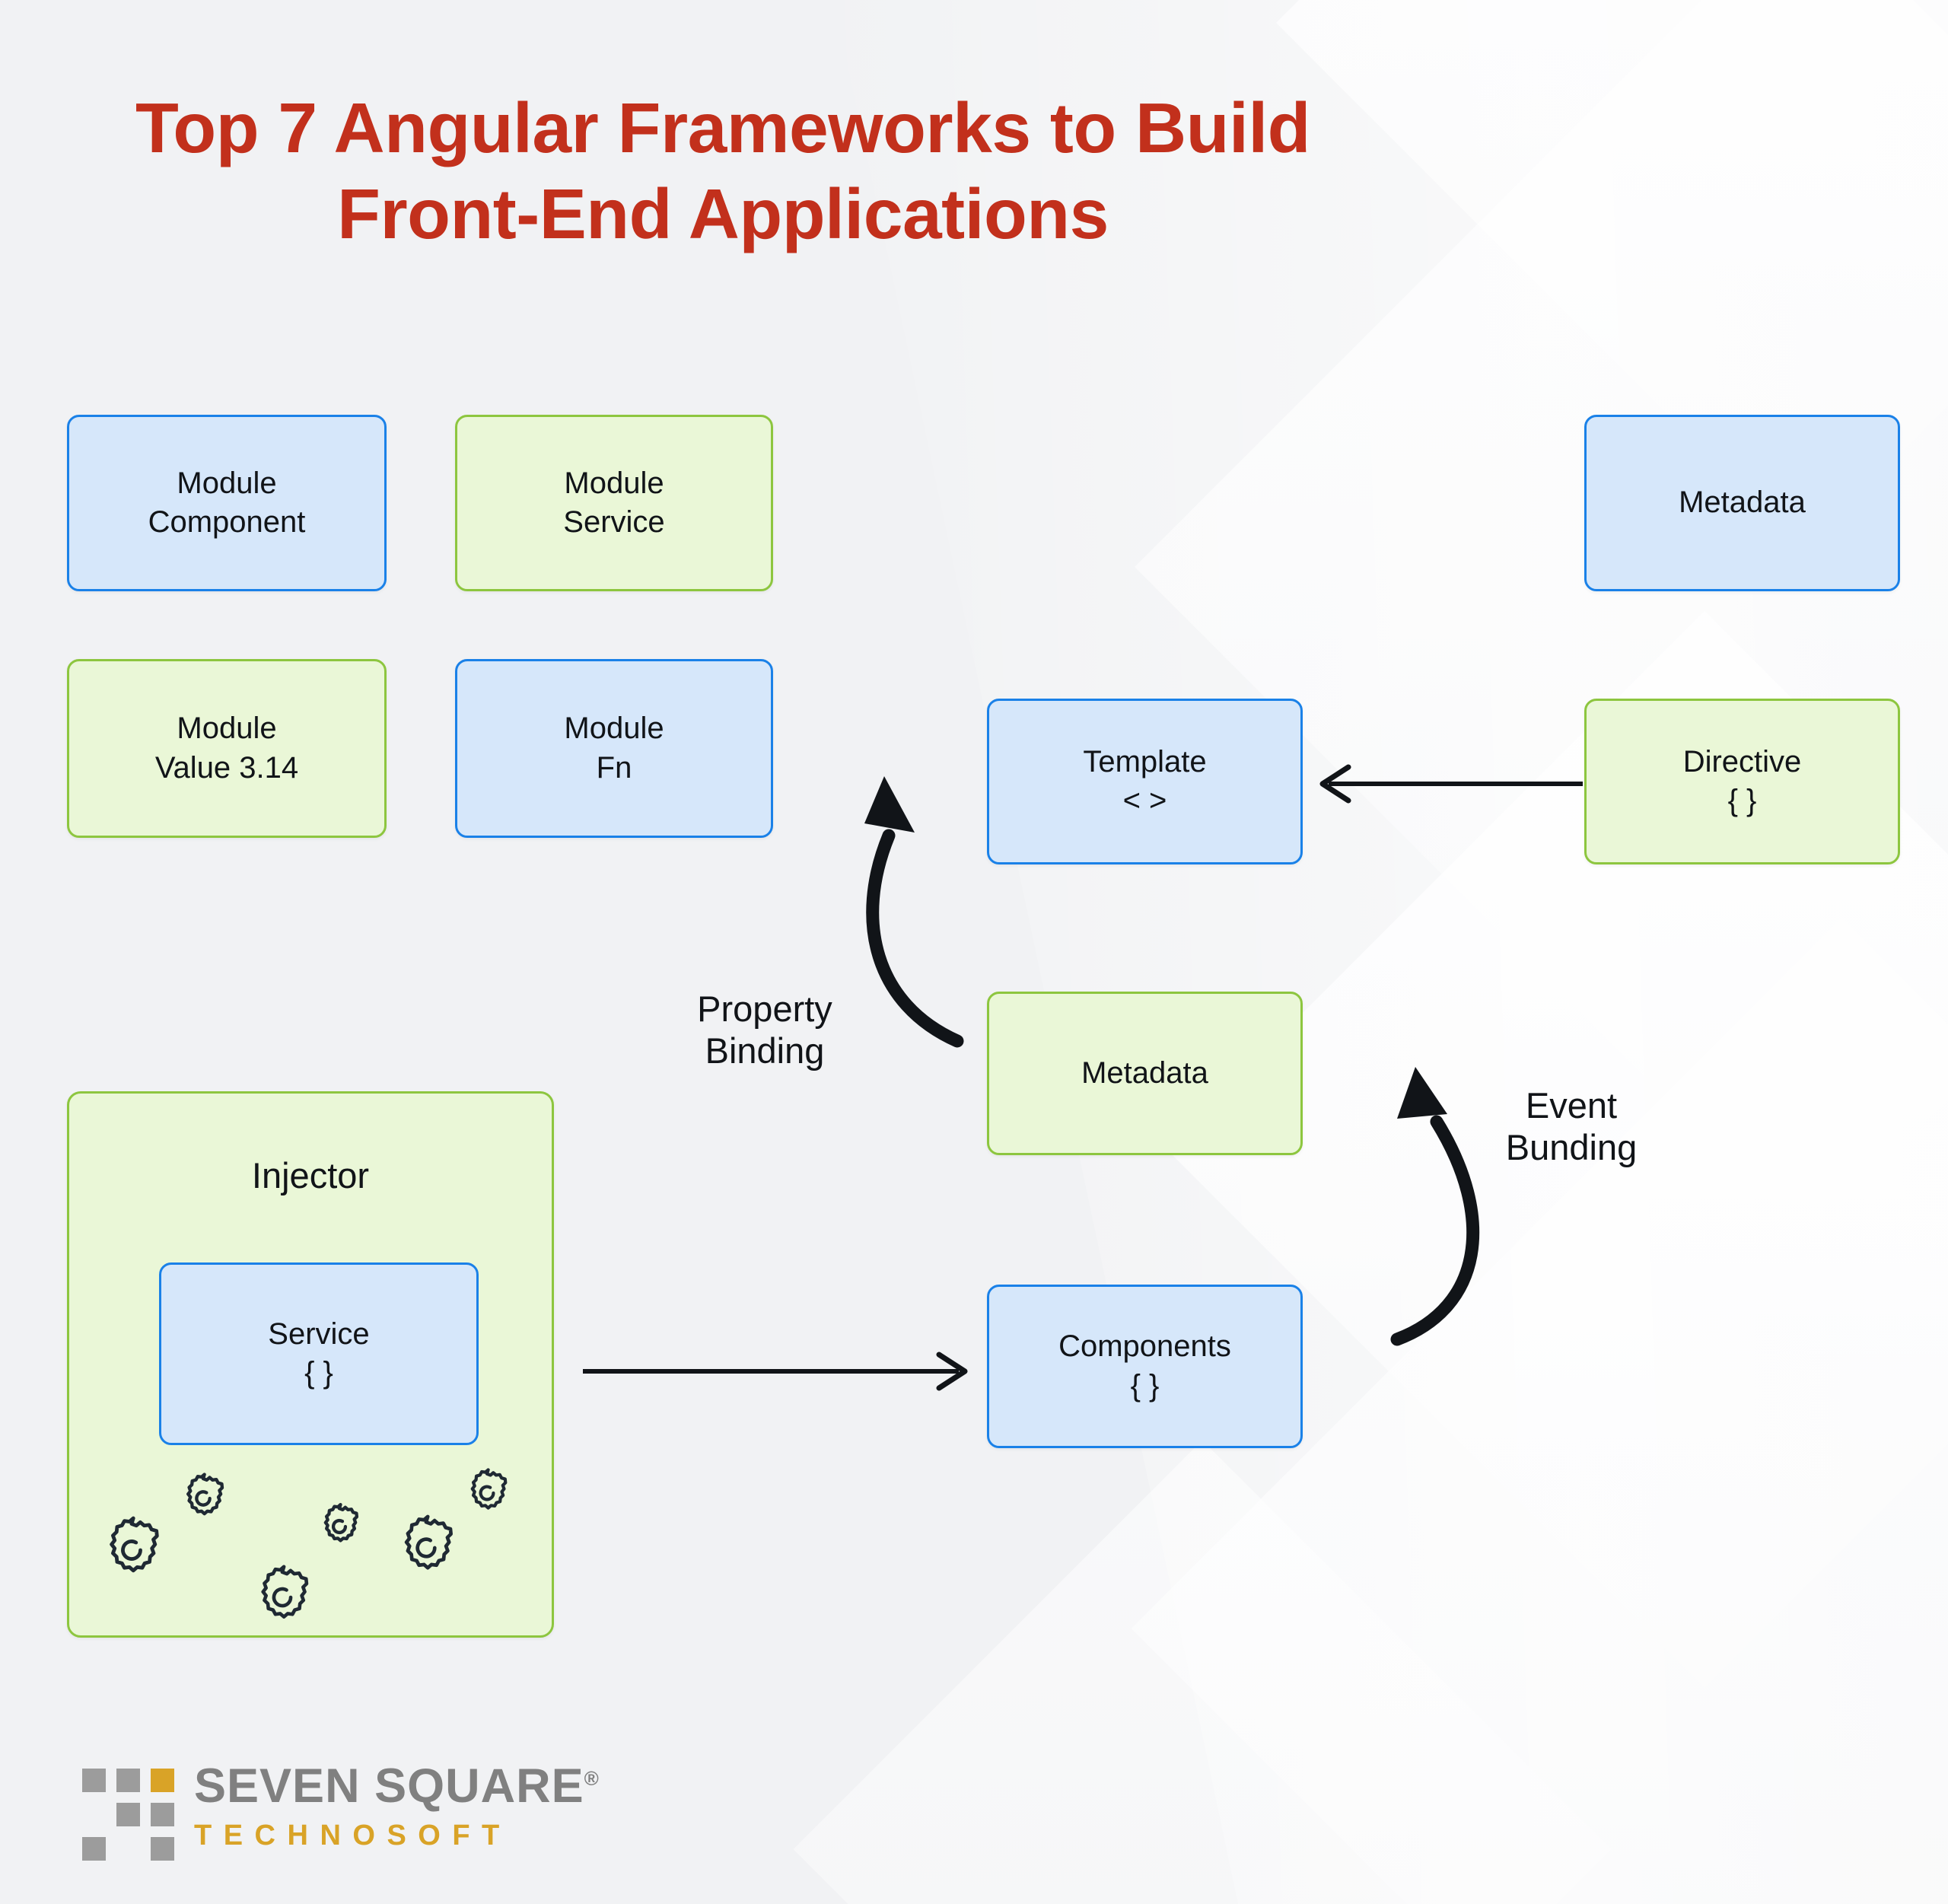 This screenshot has width=1948, height=1904. Describe the element at coordinates (614, 483) in the screenshot. I see `node-module-service-line1: Module` at that location.